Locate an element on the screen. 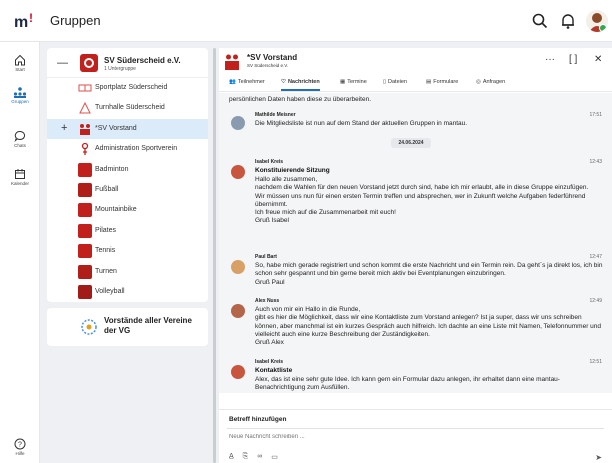 The image size is (612, 463). group-item-badminton: Badminton is located at coordinates (127, 170).